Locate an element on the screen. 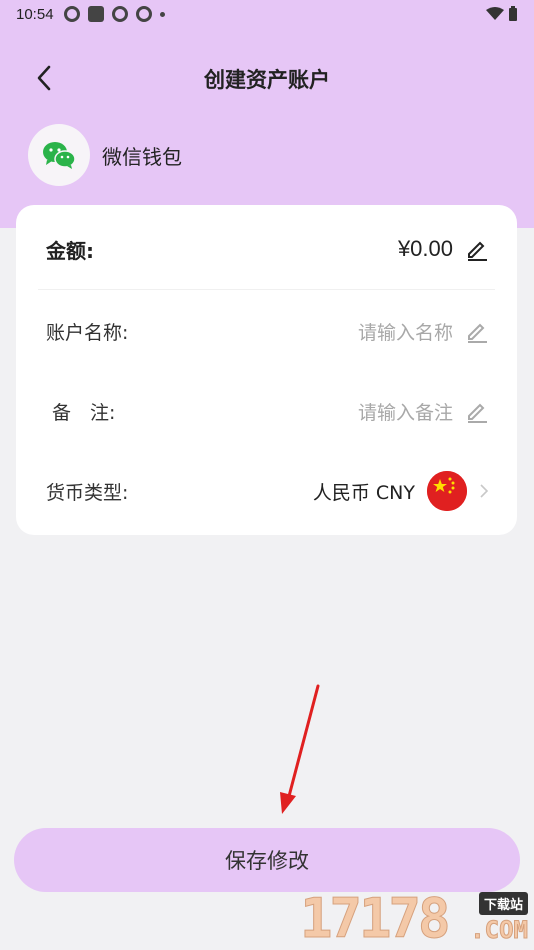 Image resolution: width=534 pixels, height=950 pixels. remark-row: 备 注: 请输入备注 is located at coordinates (267, 411).